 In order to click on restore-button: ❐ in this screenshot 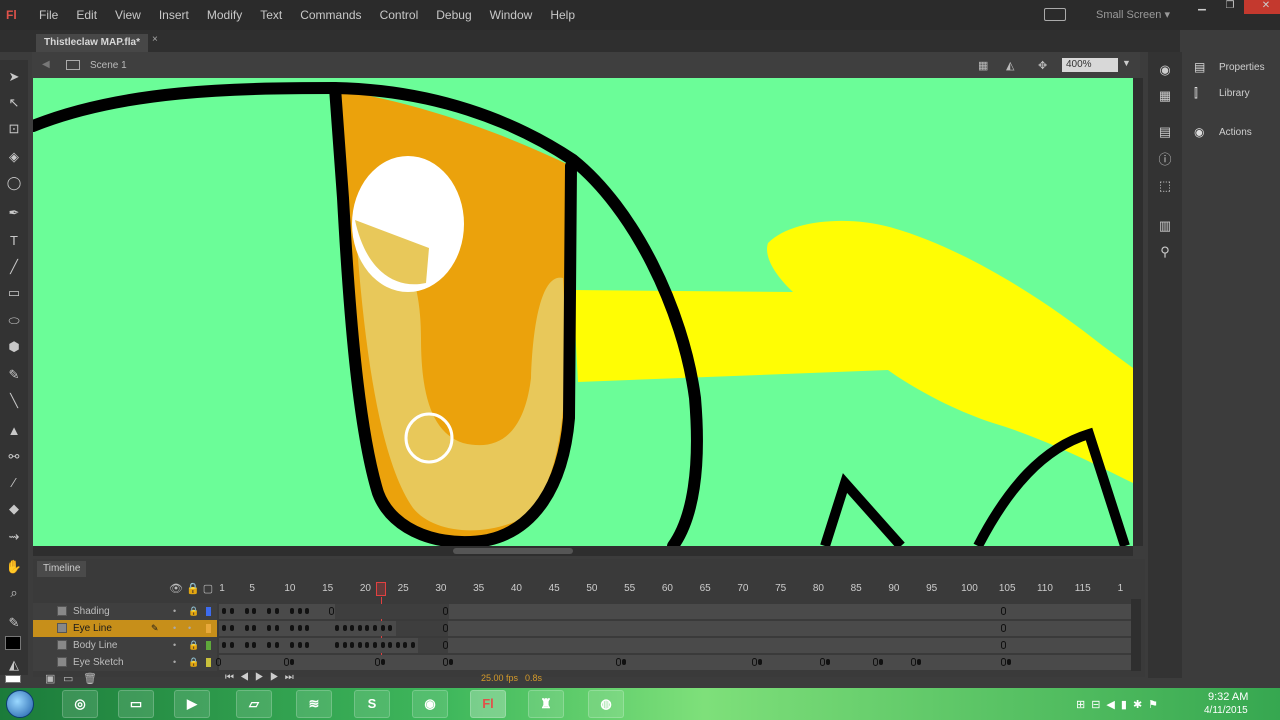, I will do `click(1230, 7)`.